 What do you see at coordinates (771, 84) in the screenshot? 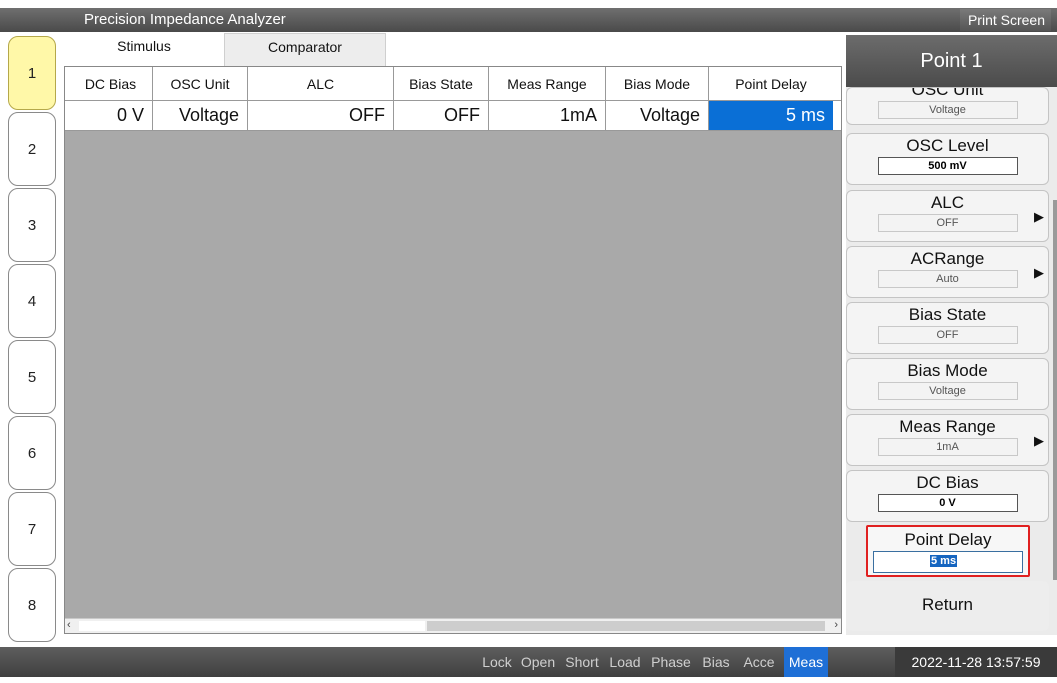
I see `column-header-point-delay: Point Delay` at bounding box center [771, 84].